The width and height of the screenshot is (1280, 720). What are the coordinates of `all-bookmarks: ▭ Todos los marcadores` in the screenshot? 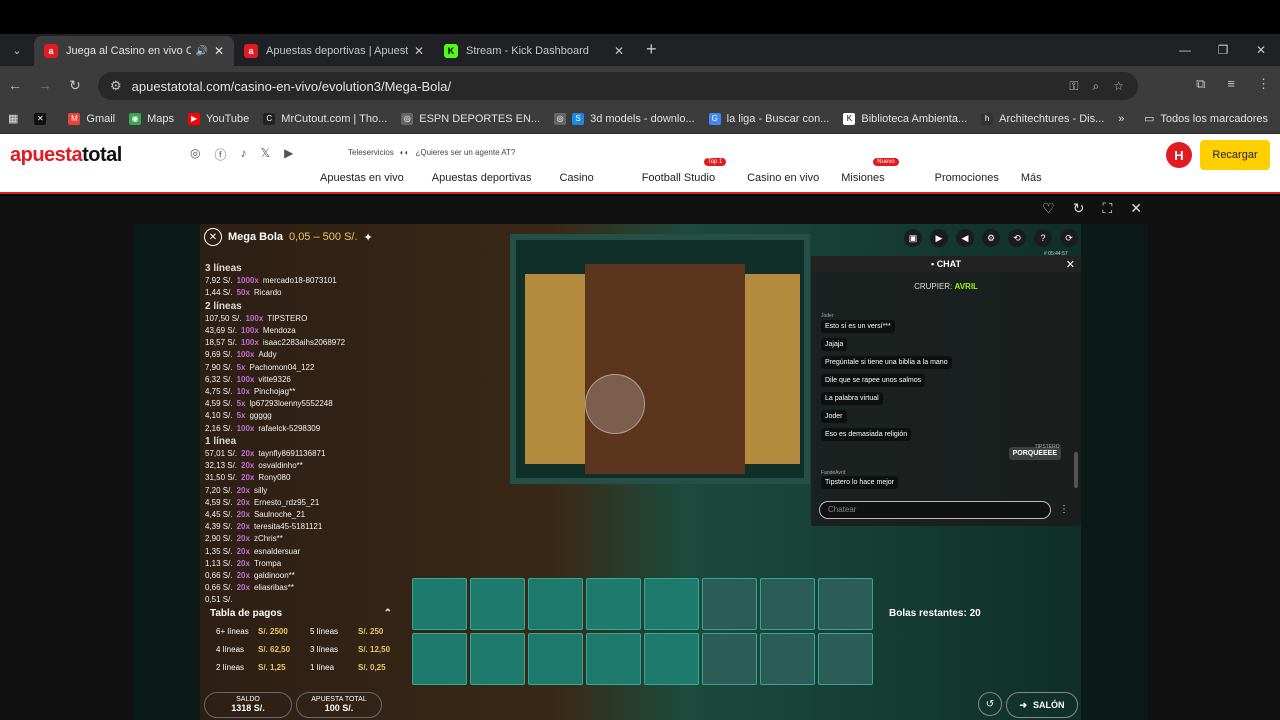 It's located at (1206, 119).